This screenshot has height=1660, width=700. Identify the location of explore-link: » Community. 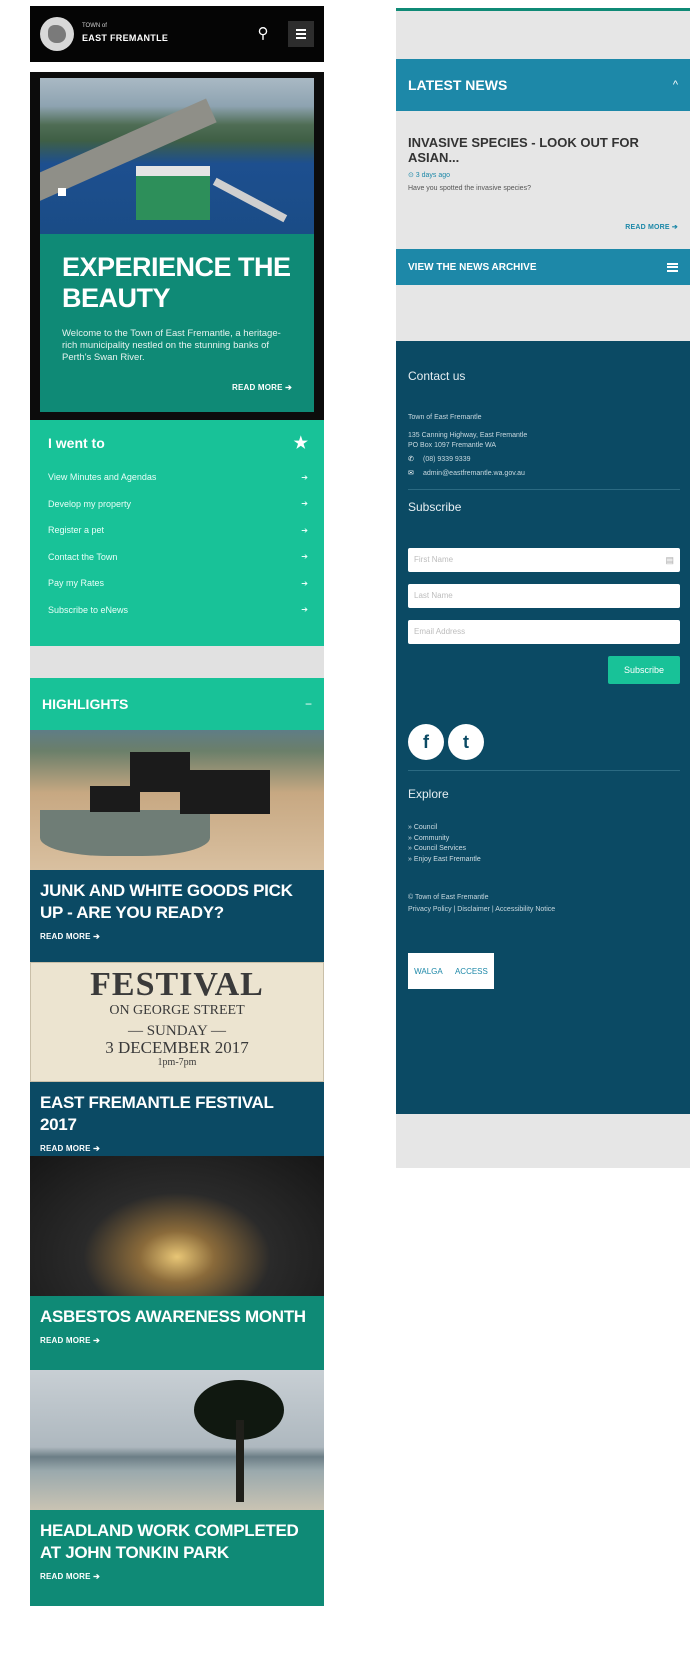
(544, 839).